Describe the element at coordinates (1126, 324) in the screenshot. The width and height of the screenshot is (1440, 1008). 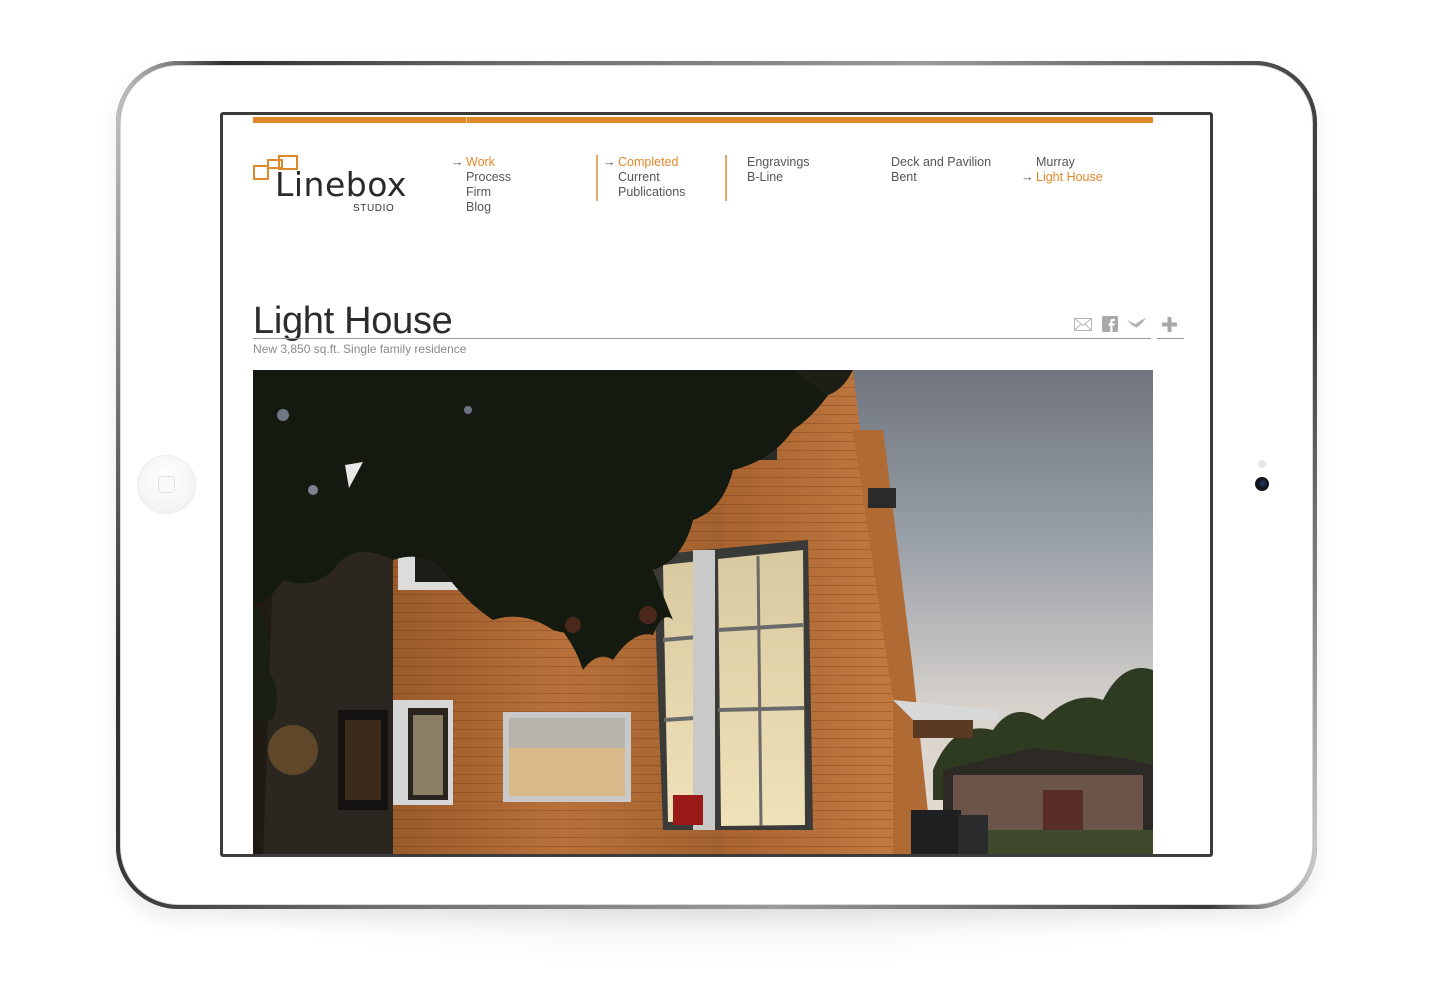
I see `share-toolbar` at that location.